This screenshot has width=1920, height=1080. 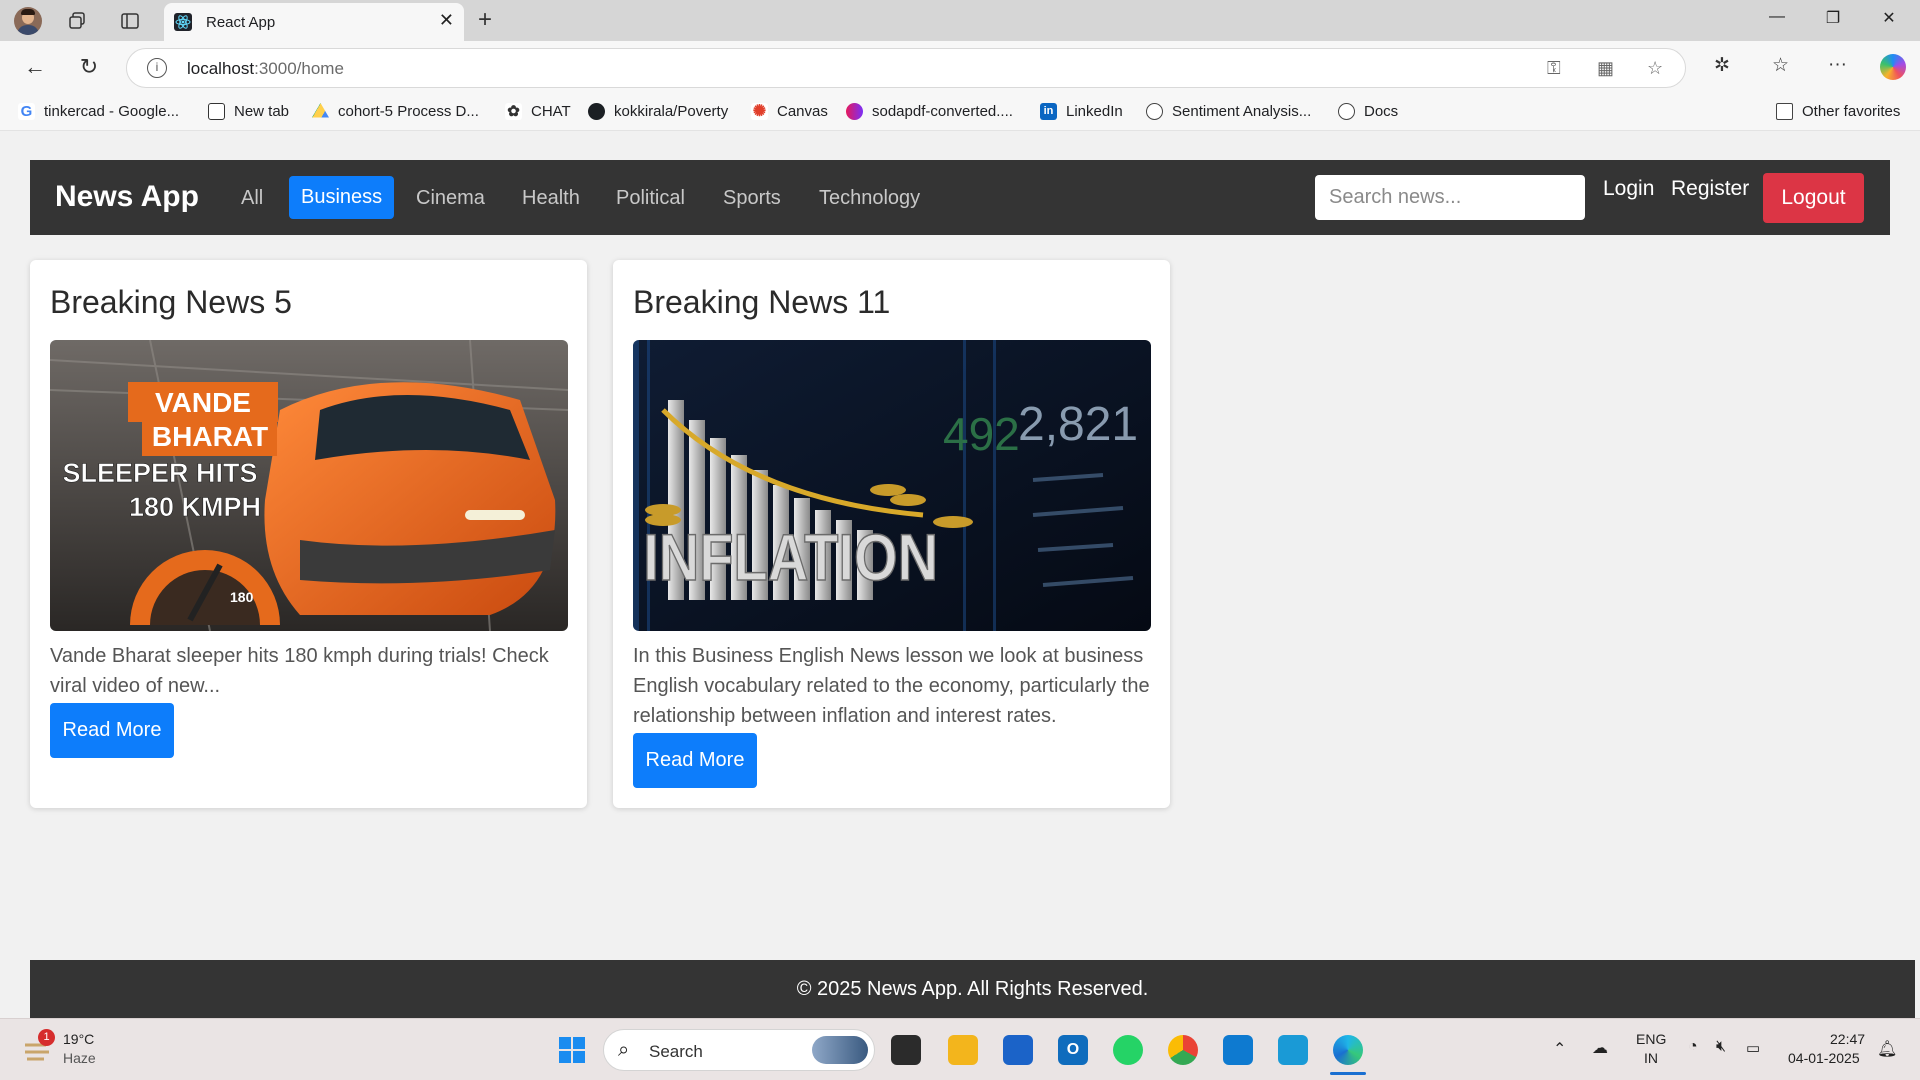 What do you see at coordinates (551, 198) in the screenshot?
I see `nav-link-health: Health` at bounding box center [551, 198].